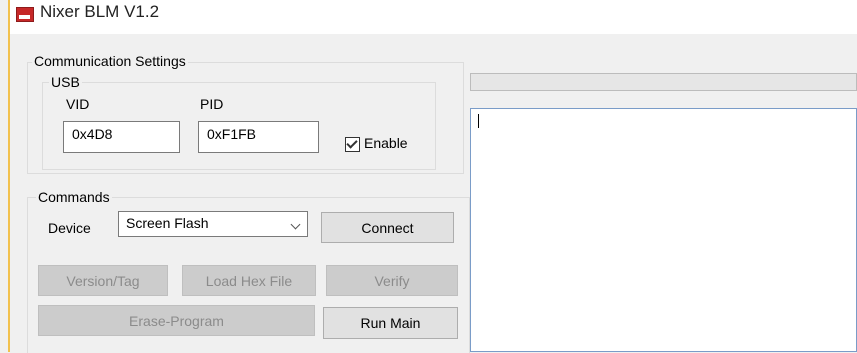 The height and width of the screenshot is (353, 857). What do you see at coordinates (176, 320) in the screenshot?
I see `erase-program-button: Erase-Program` at bounding box center [176, 320].